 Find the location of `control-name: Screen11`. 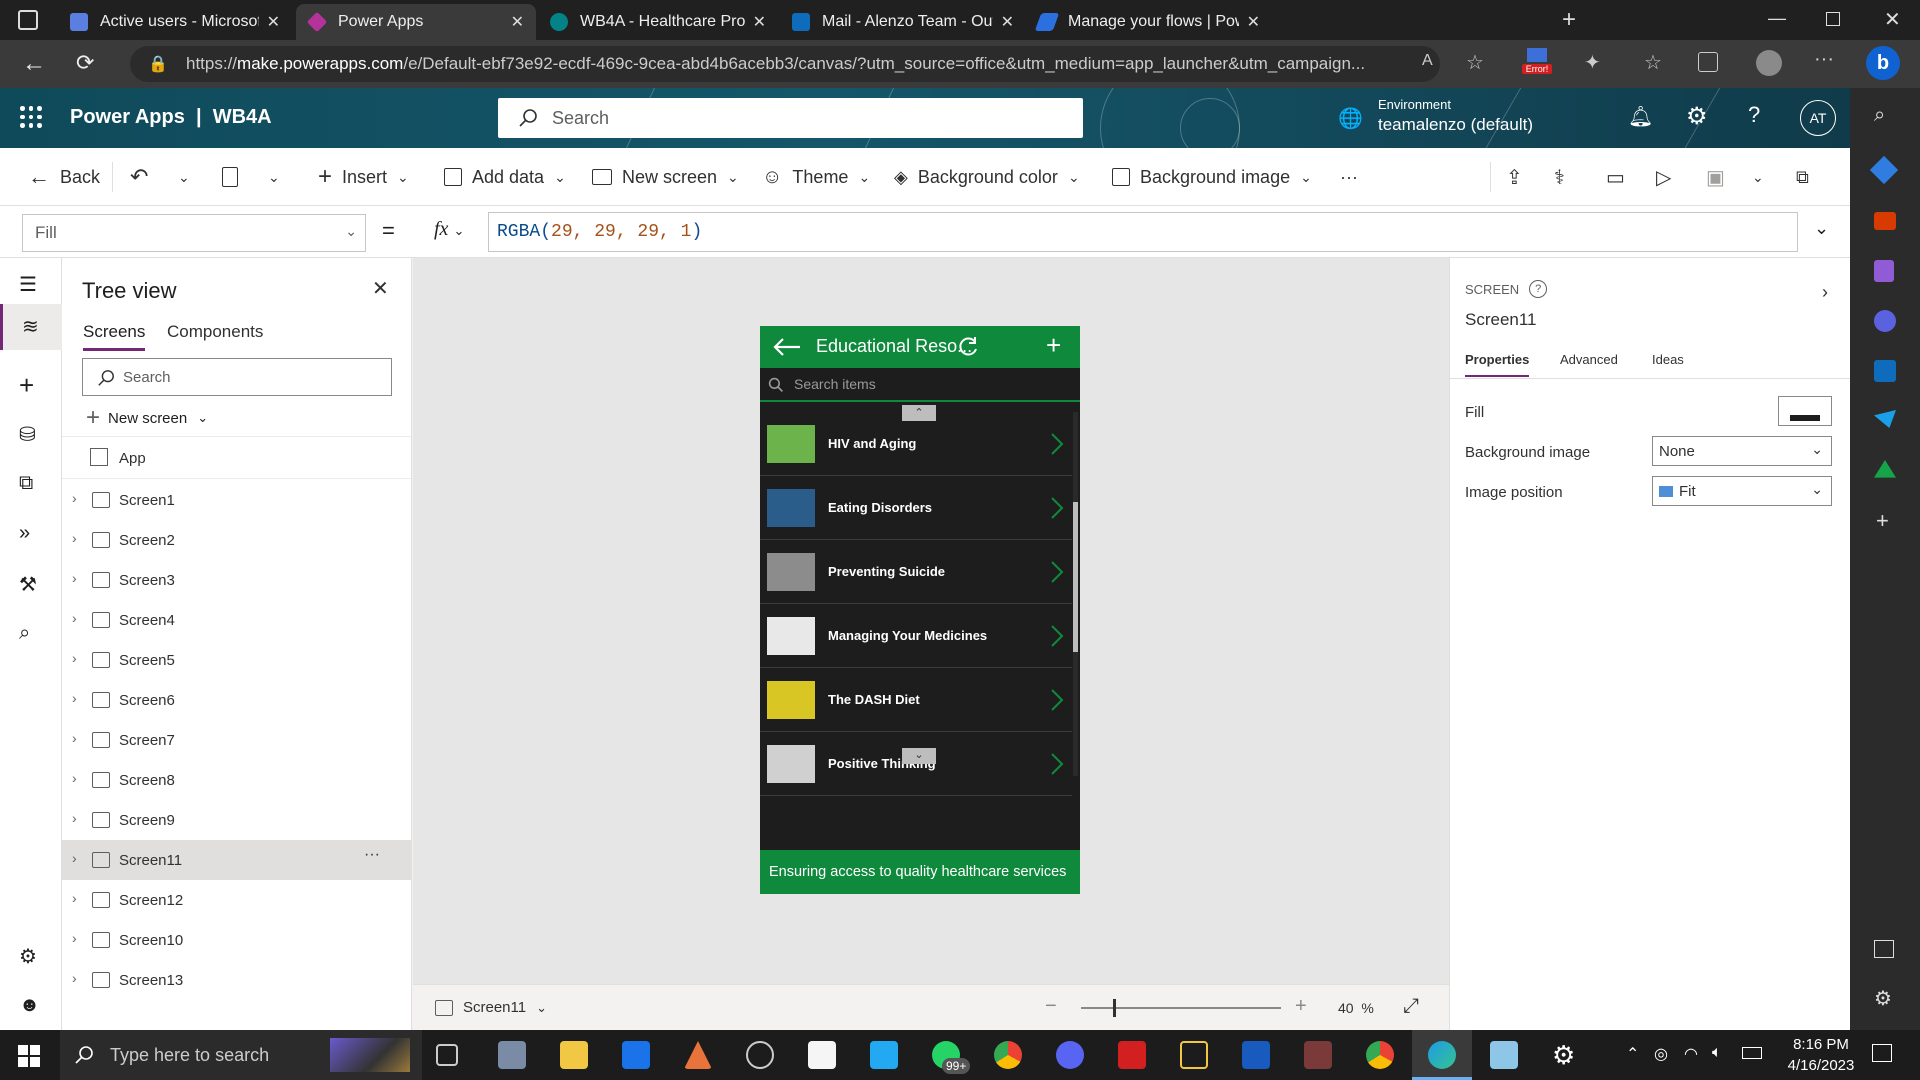

control-name: Screen11 is located at coordinates (1501, 320).